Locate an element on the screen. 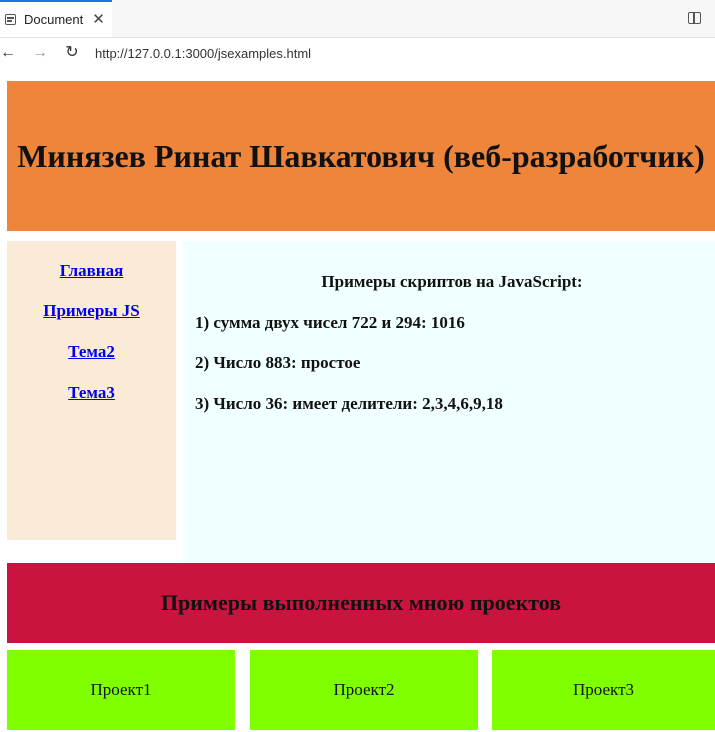  tab-title: Document is located at coordinates (54, 19).